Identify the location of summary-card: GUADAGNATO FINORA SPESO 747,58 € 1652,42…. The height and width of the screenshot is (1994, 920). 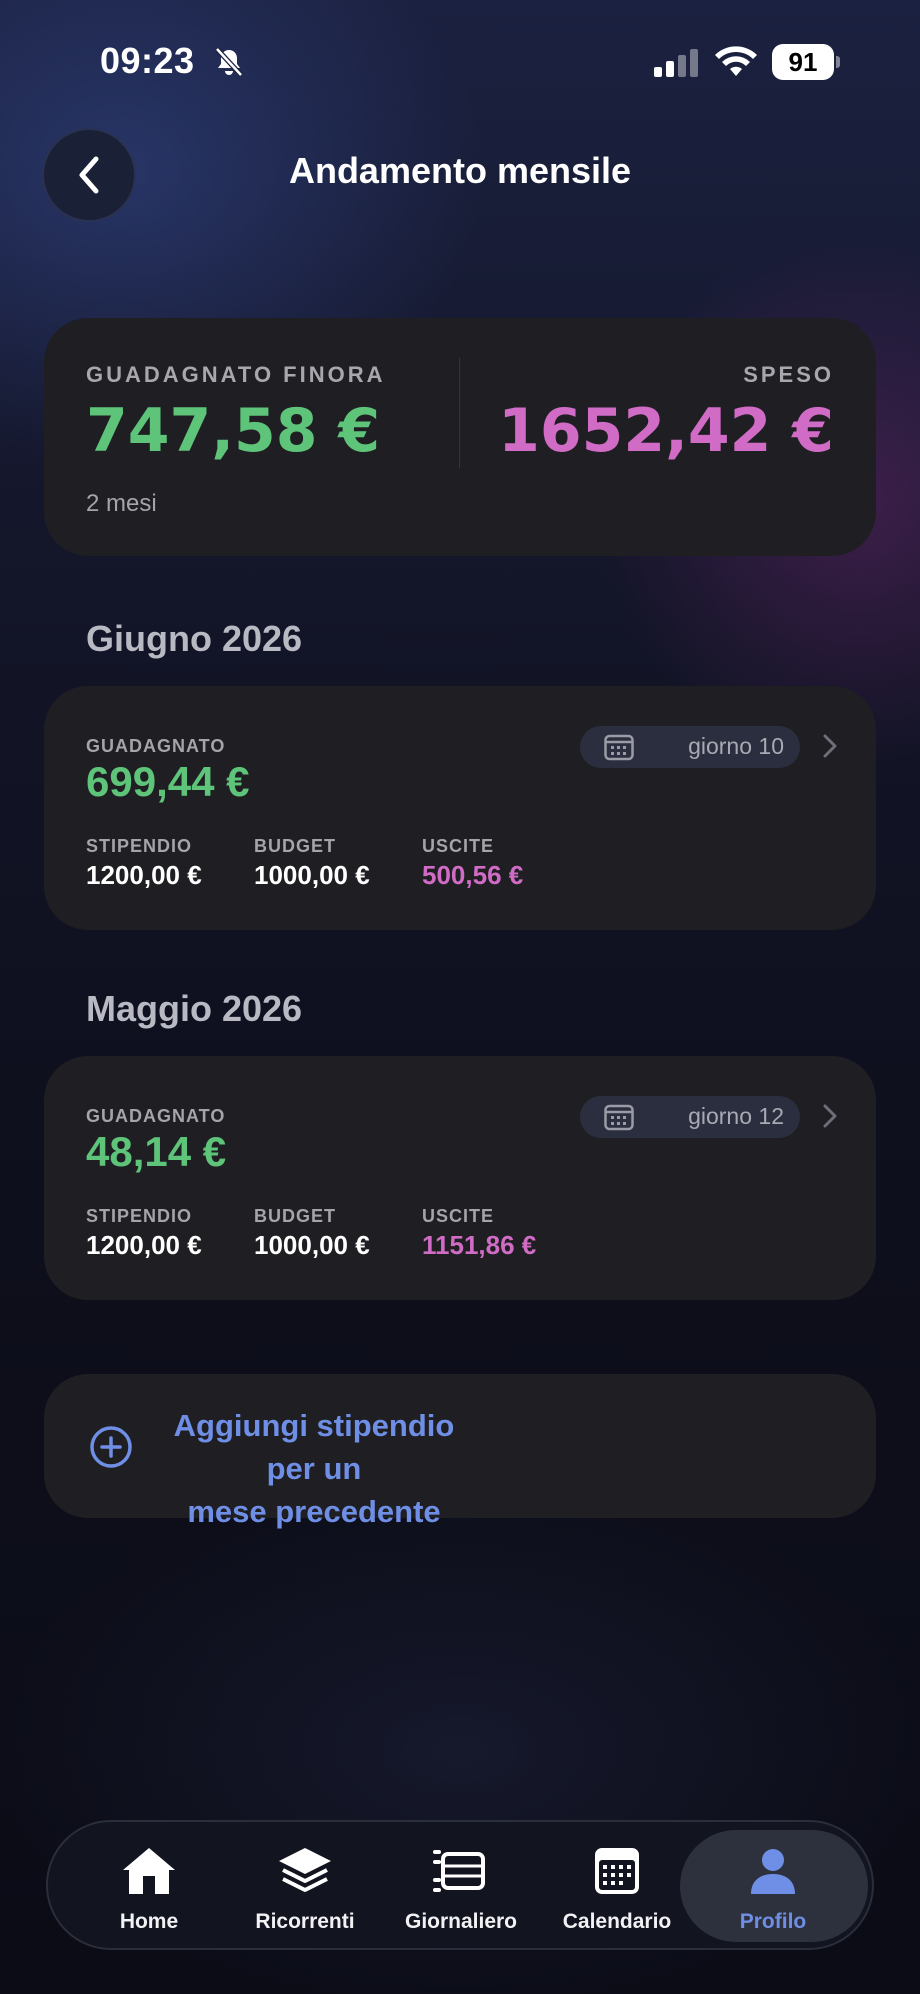
(460, 437).